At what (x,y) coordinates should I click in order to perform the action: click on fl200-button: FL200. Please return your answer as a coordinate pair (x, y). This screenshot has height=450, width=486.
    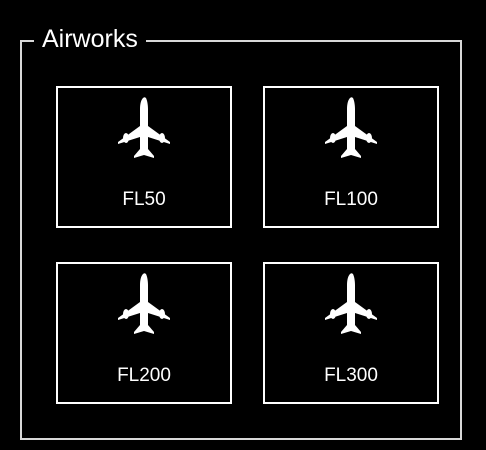
    Looking at the image, I should click on (144, 333).